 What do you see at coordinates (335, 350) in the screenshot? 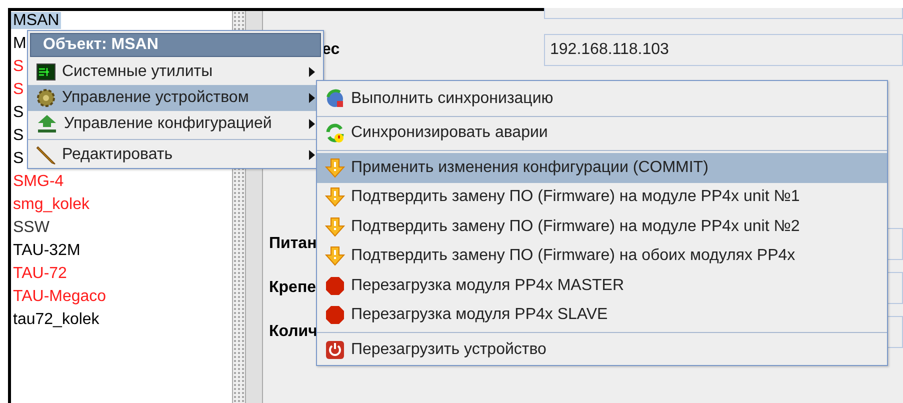
I see `power-icon` at bounding box center [335, 350].